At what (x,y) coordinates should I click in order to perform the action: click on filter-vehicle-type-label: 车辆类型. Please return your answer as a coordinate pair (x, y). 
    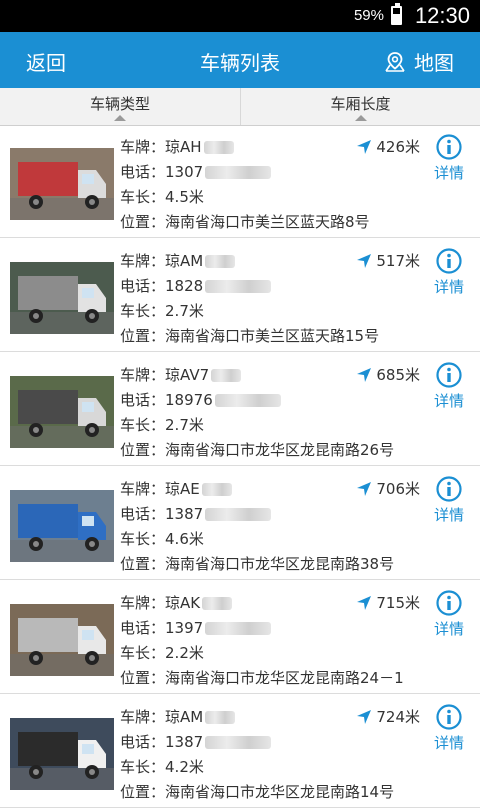
    Looking at the image, I should click on (119, 104).